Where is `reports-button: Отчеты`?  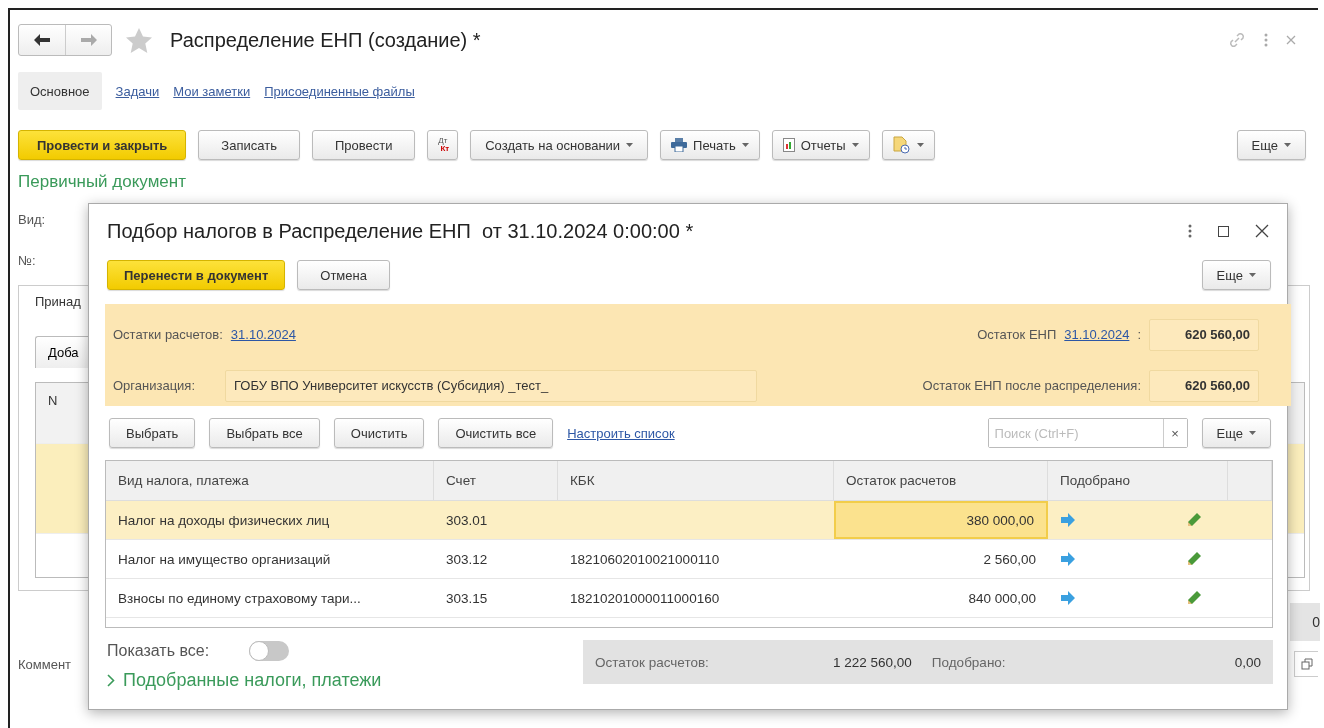 reports-button: Отчеты is located at coordinates (820, 145).